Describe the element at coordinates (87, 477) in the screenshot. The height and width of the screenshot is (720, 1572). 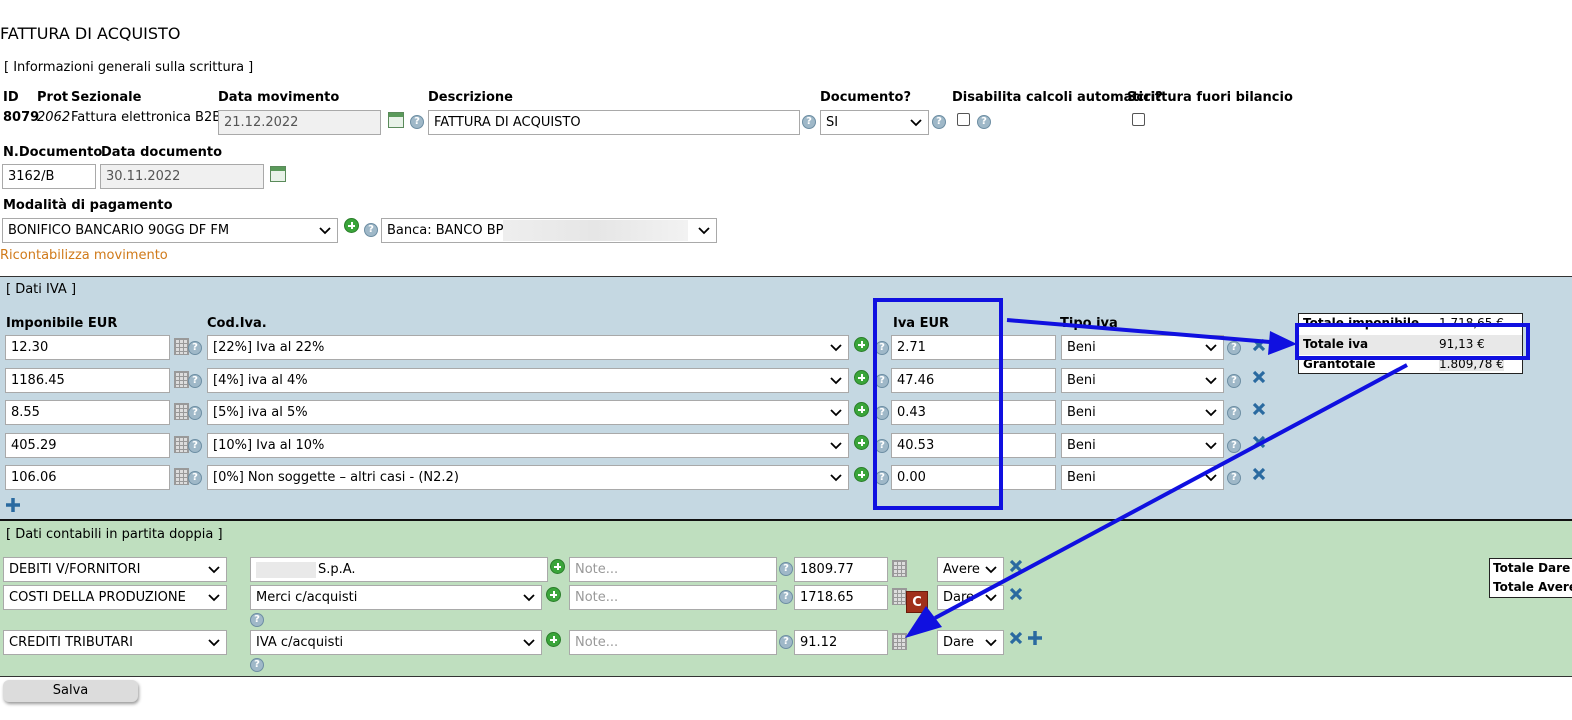
I see `imponibile-input: 106.06` at that location.